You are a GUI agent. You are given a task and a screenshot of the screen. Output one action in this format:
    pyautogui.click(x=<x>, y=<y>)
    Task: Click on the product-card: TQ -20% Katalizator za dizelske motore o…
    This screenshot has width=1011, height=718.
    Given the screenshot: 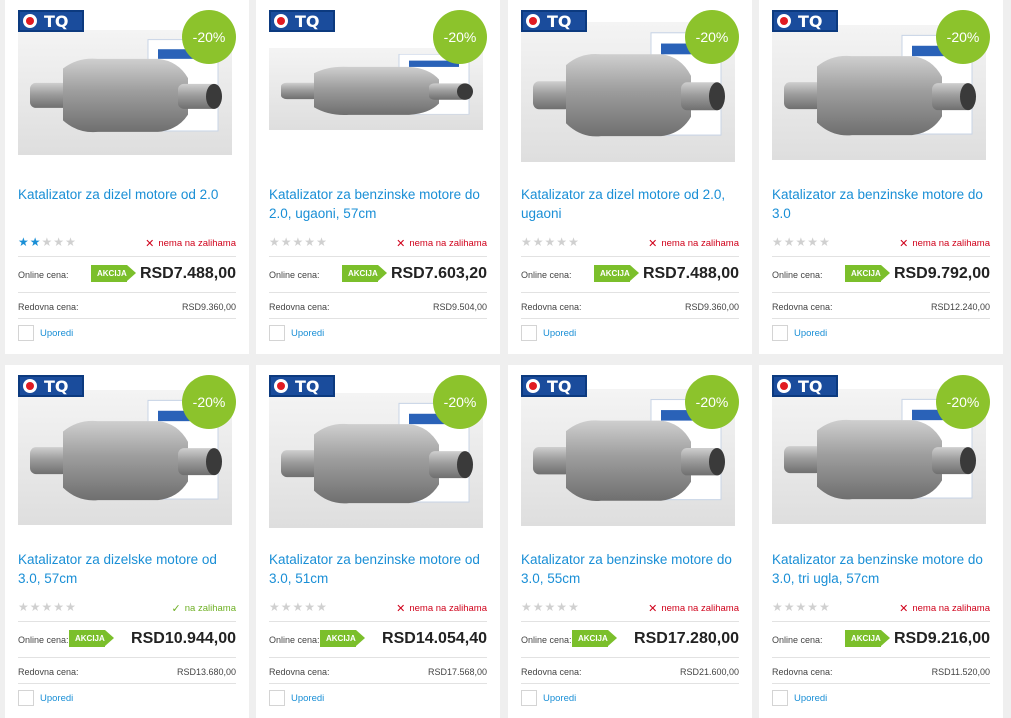 What is the action you would take?
    pyautogui.click(x=127, y=541)
    